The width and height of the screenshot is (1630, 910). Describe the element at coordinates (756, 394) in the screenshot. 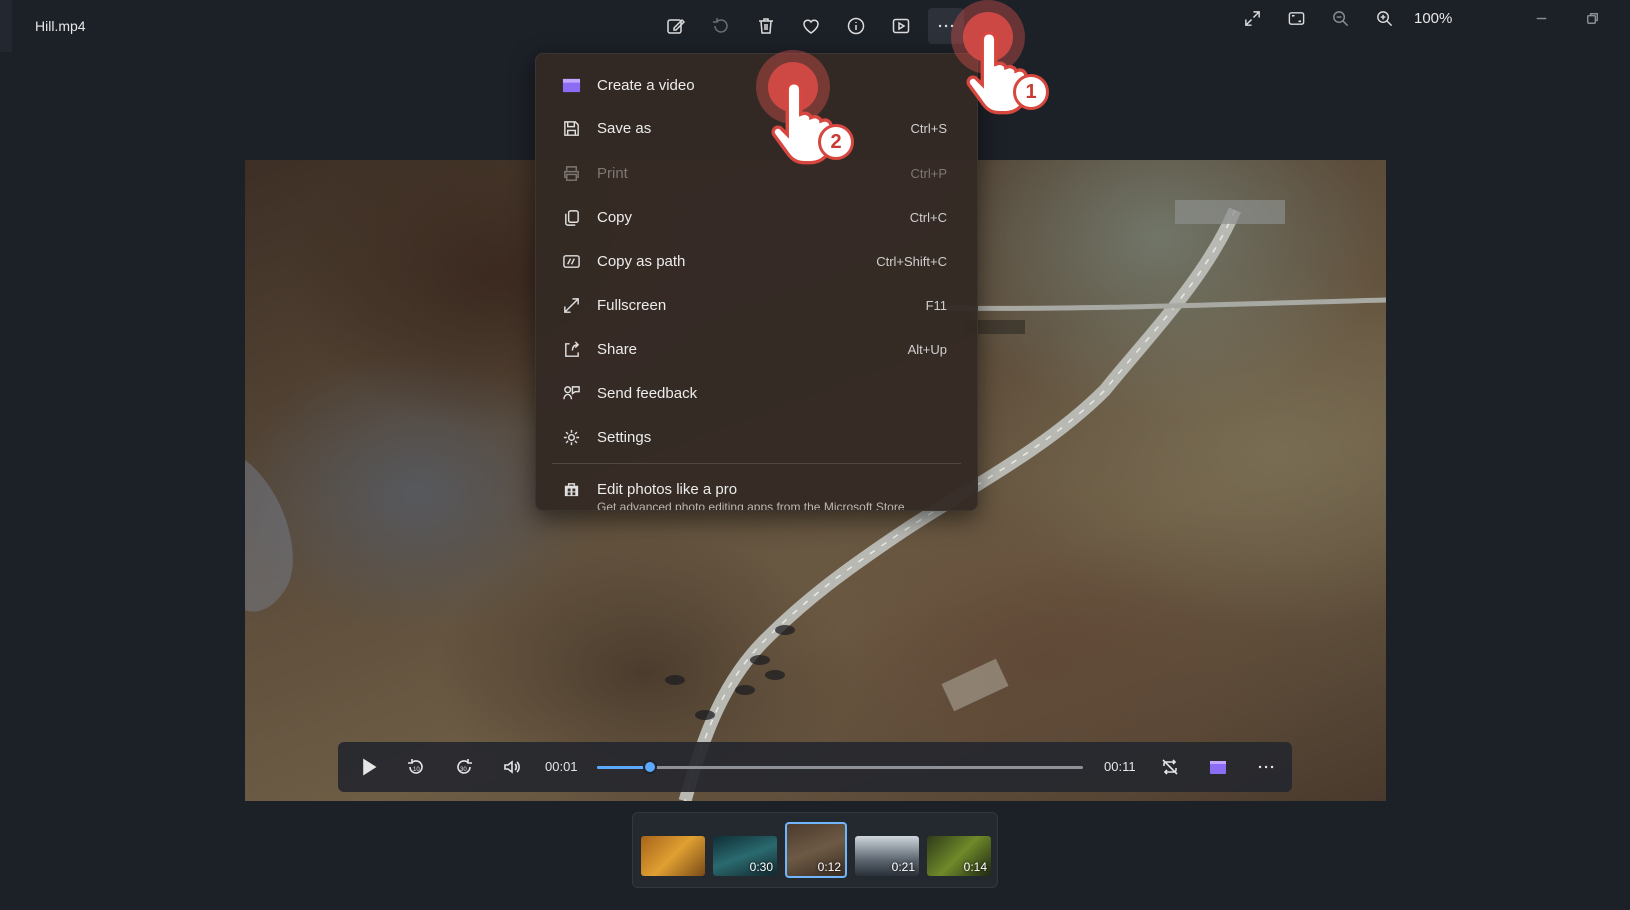

I see `menu-item-send-feedback: Send feedback` at that location.